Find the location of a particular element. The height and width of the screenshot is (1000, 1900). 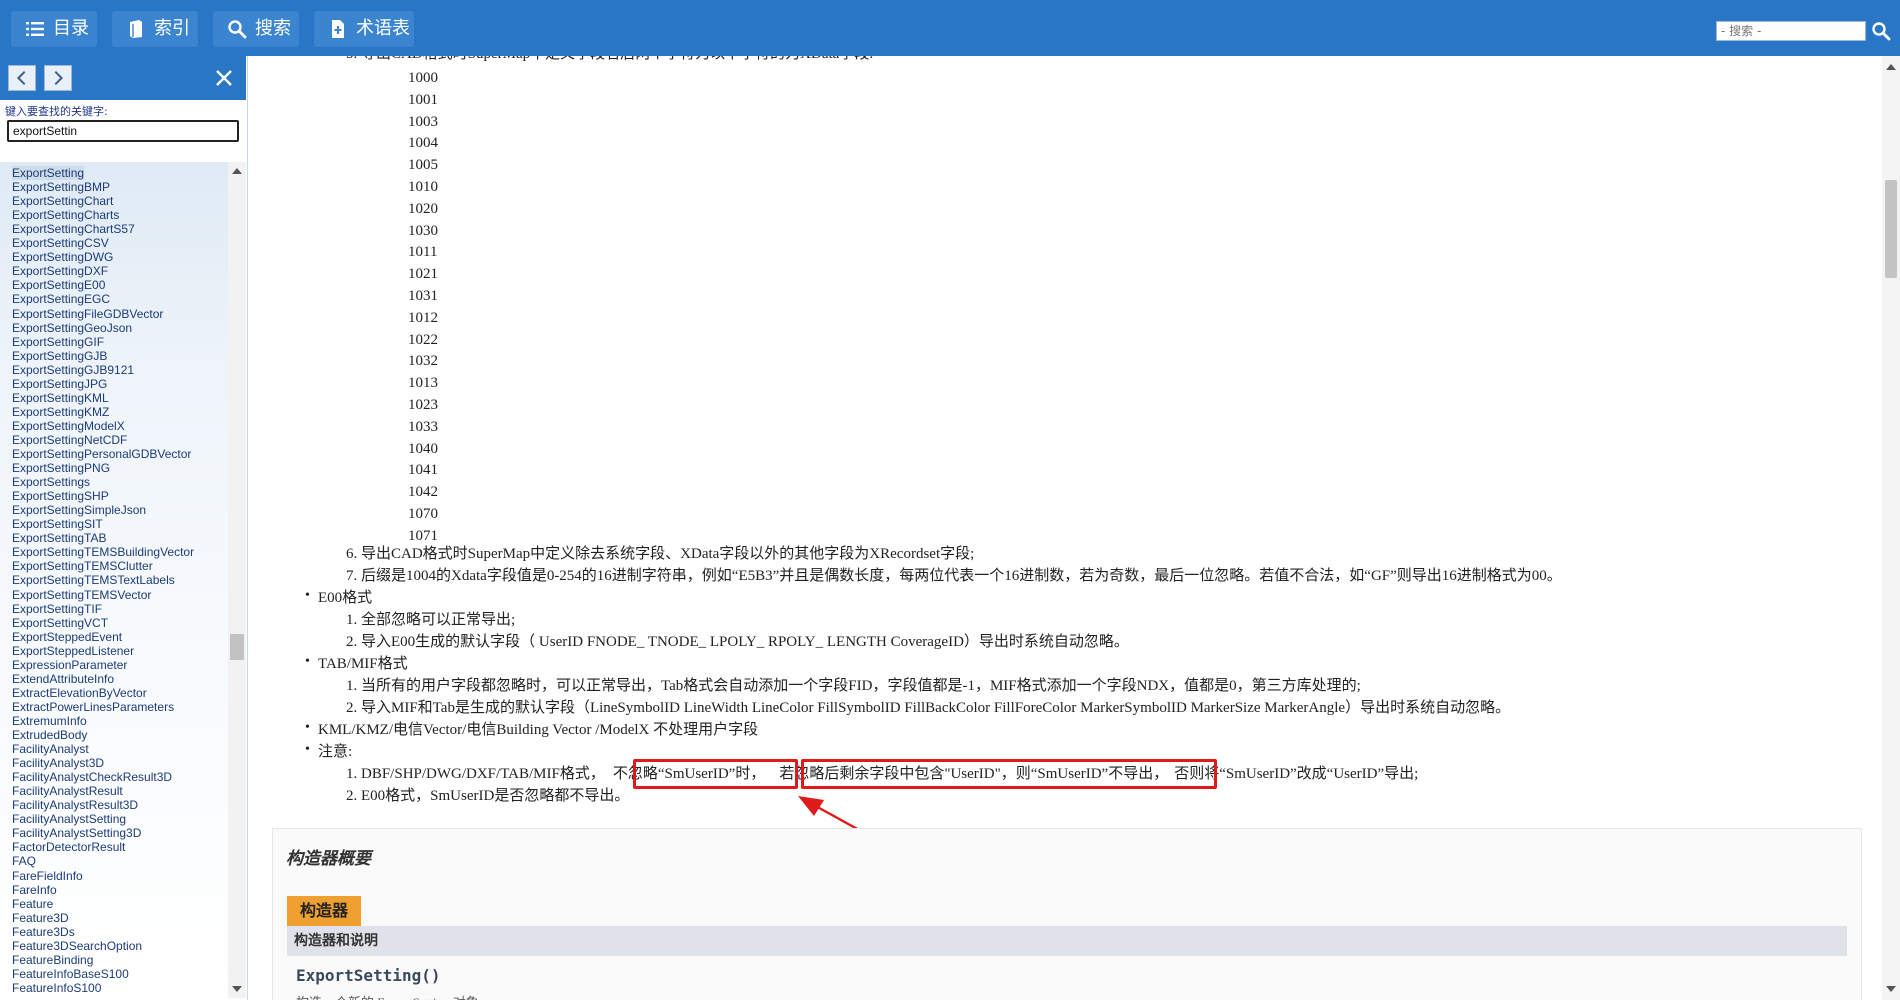

index-list-item: ExportSettingNetCDF is located at coordinates (69, 440).